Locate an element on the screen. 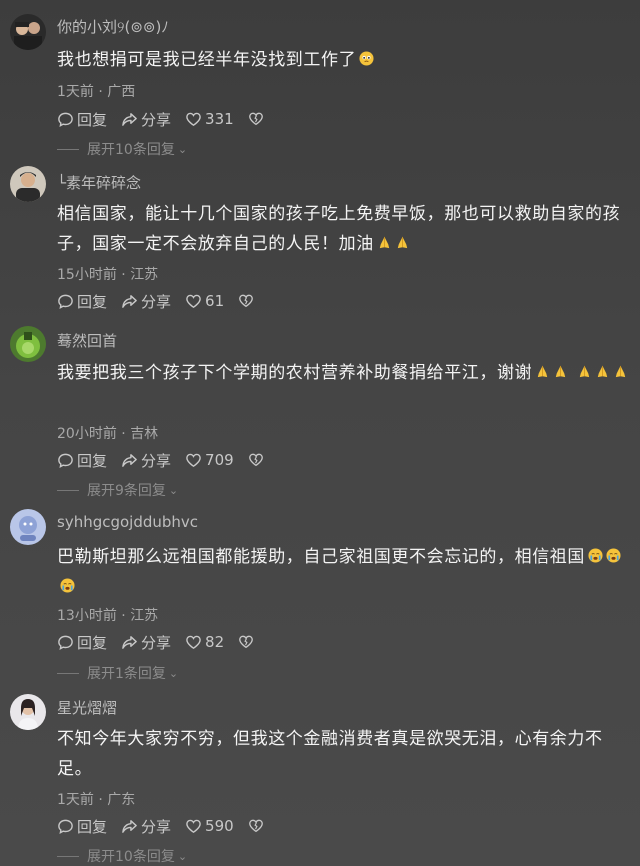 Image resolution: width=640 pixels, height=866 pixels. username: 蓦然回首 is located at coordinates (87, 340).